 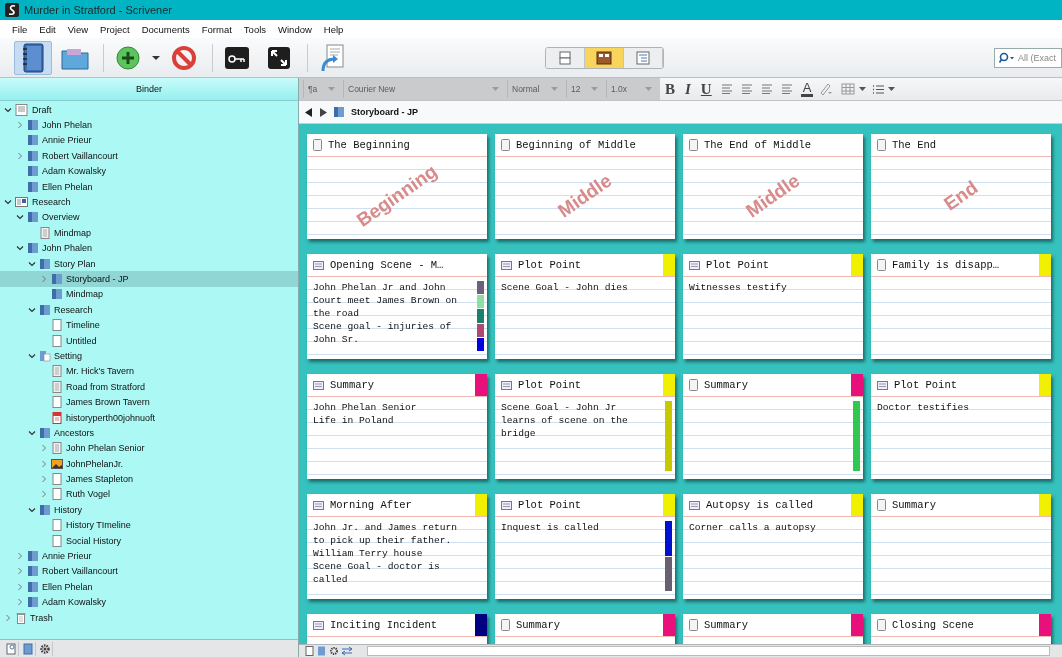 I want to click on index-card: Plot Point Inquest is called, so click(x=585, y=546).